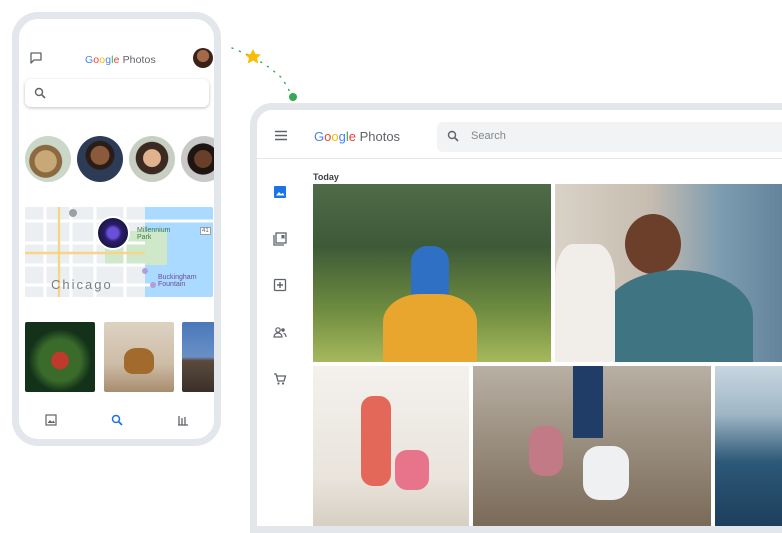 The height and width of the screenshot is (533, 782). What do you see at coordinates (280, 239) in the screenshot?
I see `albums-icon` at bounding box center [280, 239].